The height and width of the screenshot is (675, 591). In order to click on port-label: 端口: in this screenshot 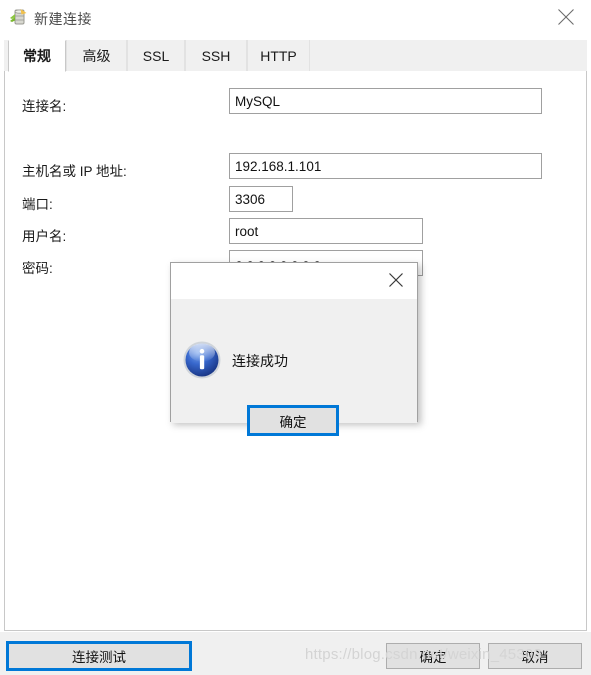, I will do `click(37, 204)`.